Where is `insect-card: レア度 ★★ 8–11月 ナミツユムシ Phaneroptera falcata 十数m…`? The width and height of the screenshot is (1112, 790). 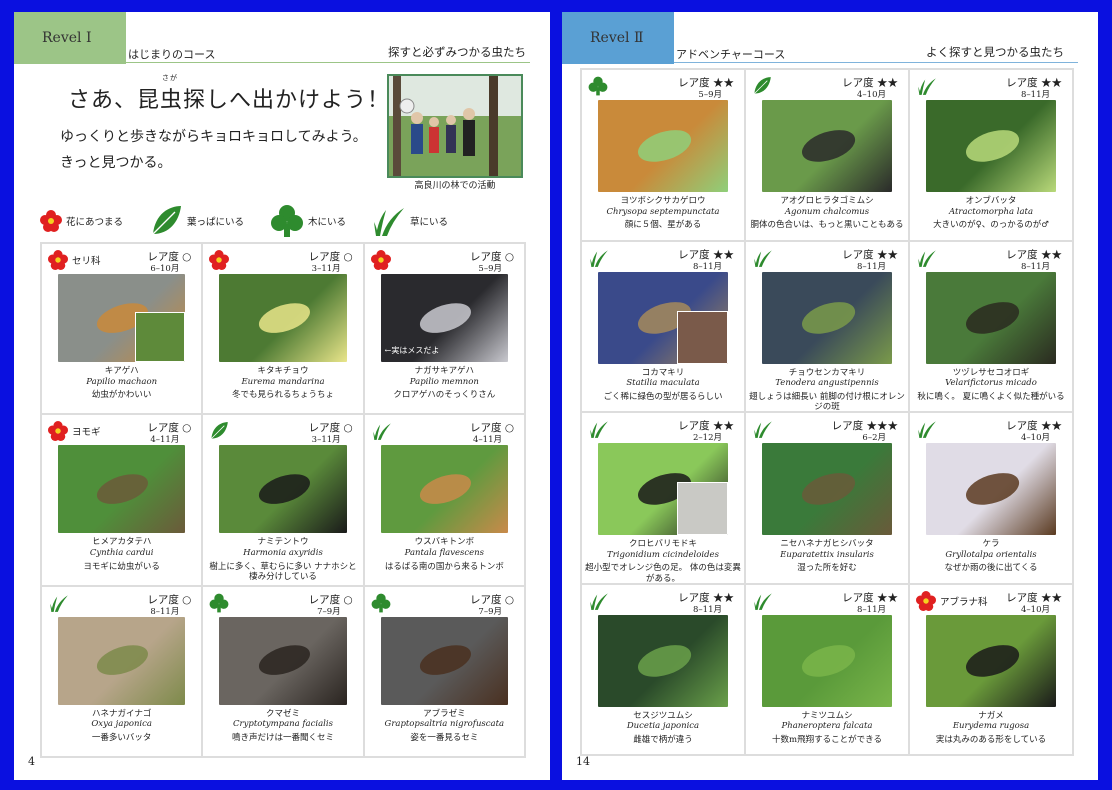 insect-card: レア度 ★★ 8–11月 ナミツユムシ Phaneroptera falcata 十数m… is located at coordinates (827, 669).